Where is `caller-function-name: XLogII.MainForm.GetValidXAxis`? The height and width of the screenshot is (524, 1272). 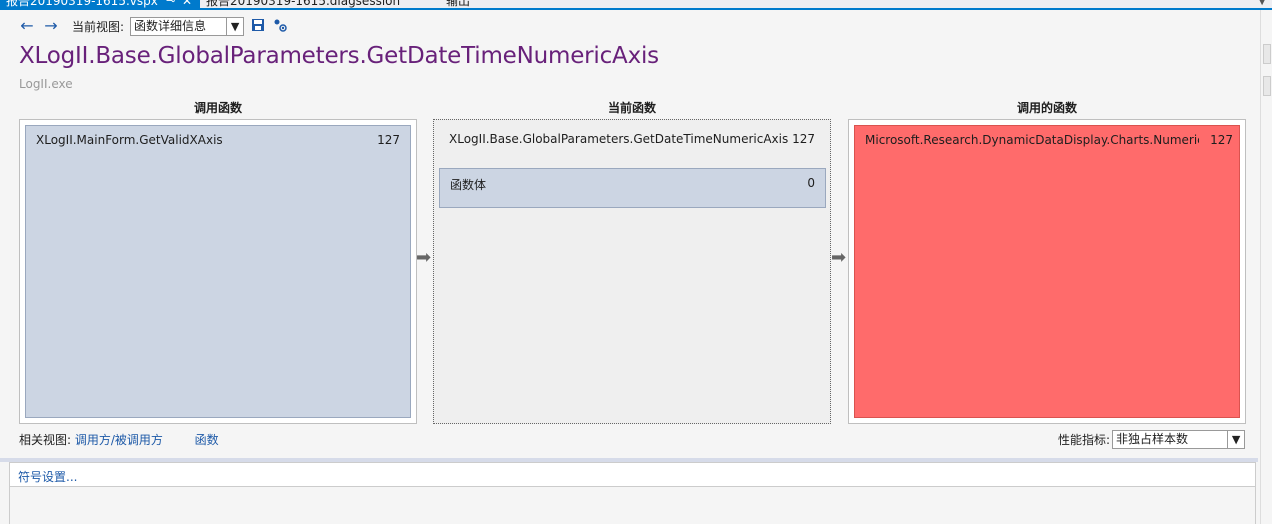
caller-function-name: XLogII.MainForm.GetValidXAxis is located at coordinates (129, 140).